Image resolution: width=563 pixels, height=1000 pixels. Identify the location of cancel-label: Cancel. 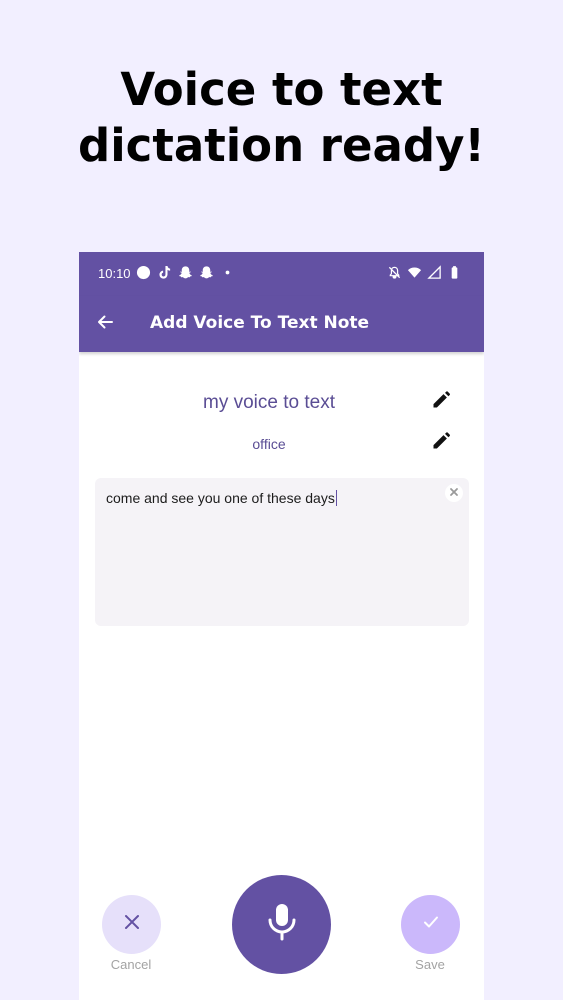
(131, 964).